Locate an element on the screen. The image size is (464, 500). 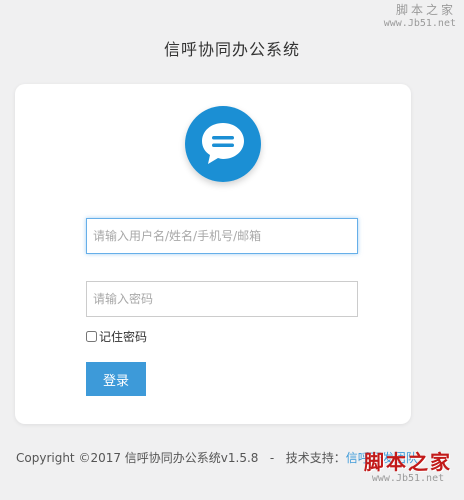
chat-bubble-icon is located at coordinates (223, 144).